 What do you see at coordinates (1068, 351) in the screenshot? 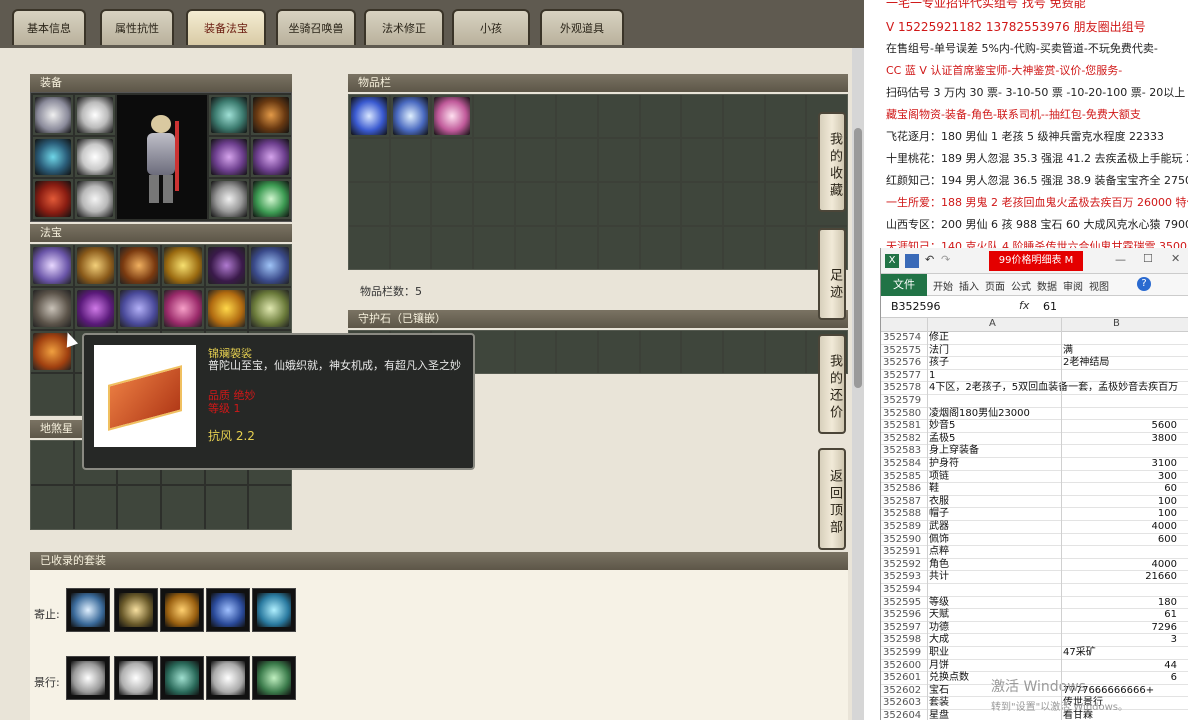
I see `cell-value: 满` at bounding box center [1068, 351].